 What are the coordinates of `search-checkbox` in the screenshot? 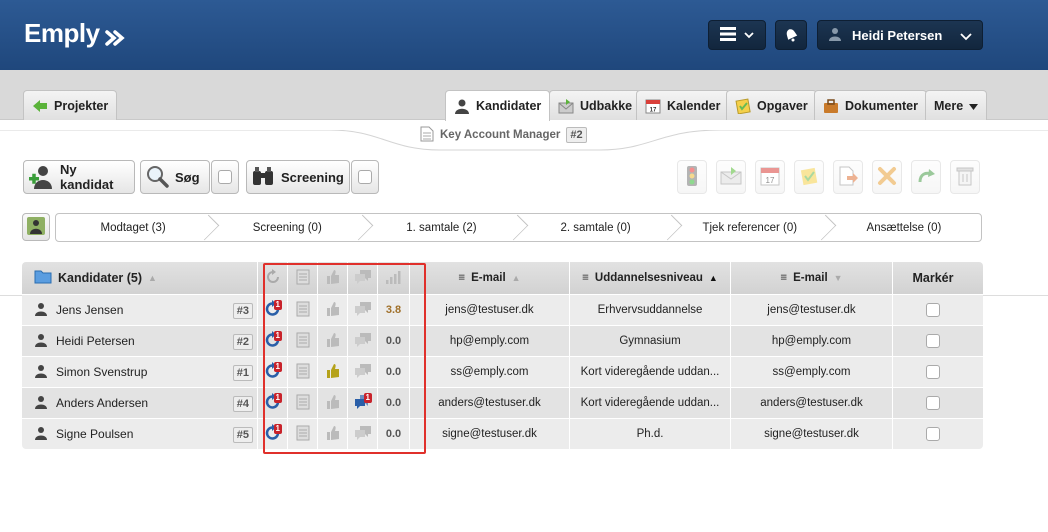 It's located at (225, 177).